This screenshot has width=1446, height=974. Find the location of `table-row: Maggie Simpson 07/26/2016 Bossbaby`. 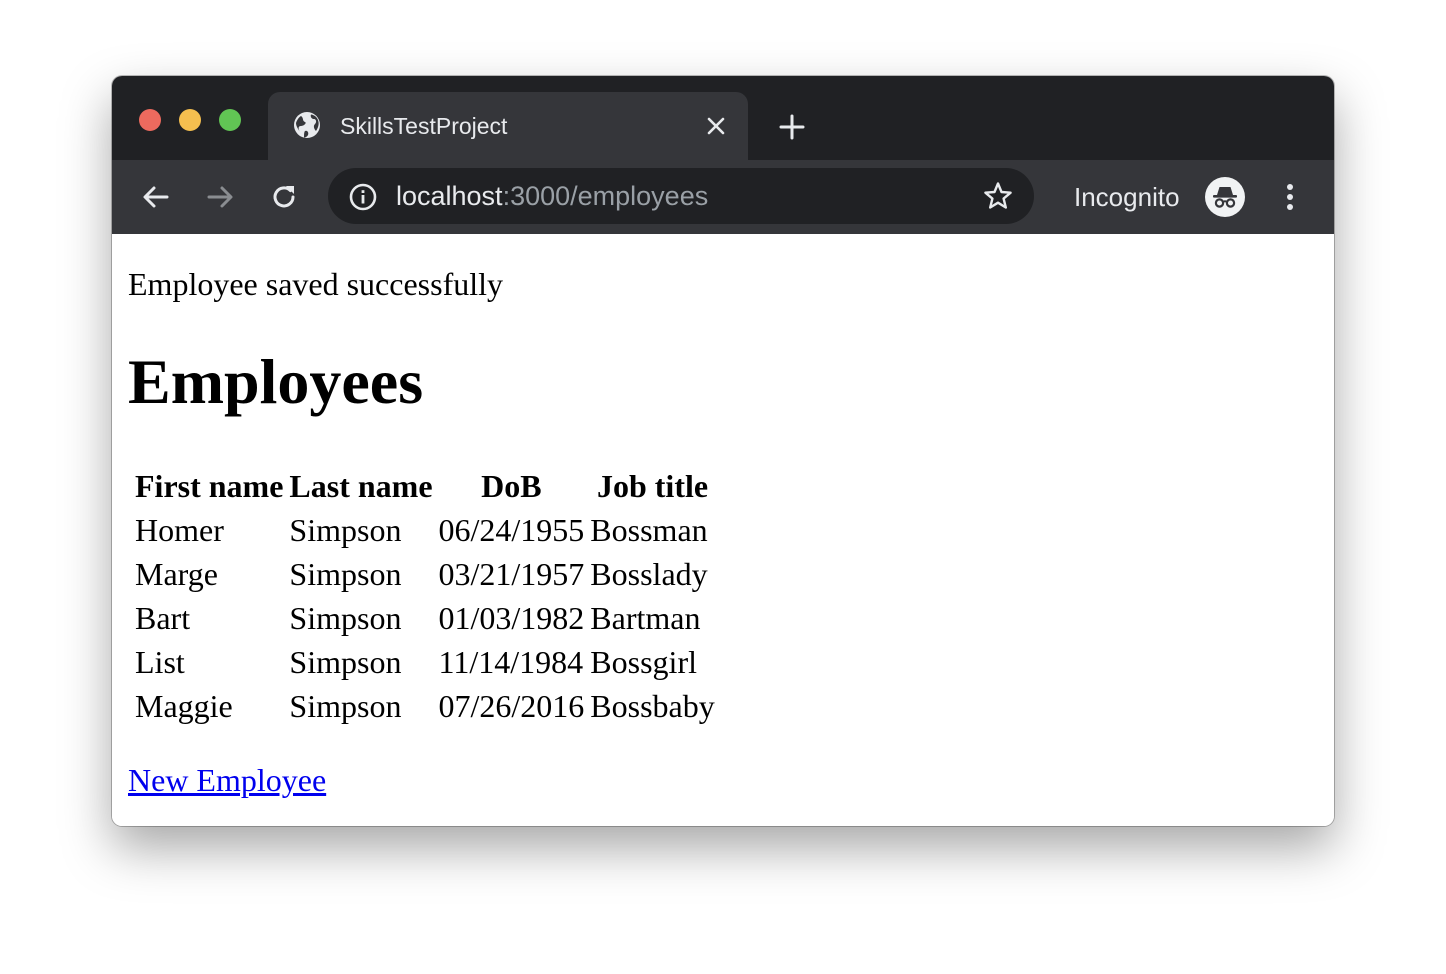

table-row: Maggie Simpson 07/26/2016 Bossbaby is located at coordinates (425, 706).